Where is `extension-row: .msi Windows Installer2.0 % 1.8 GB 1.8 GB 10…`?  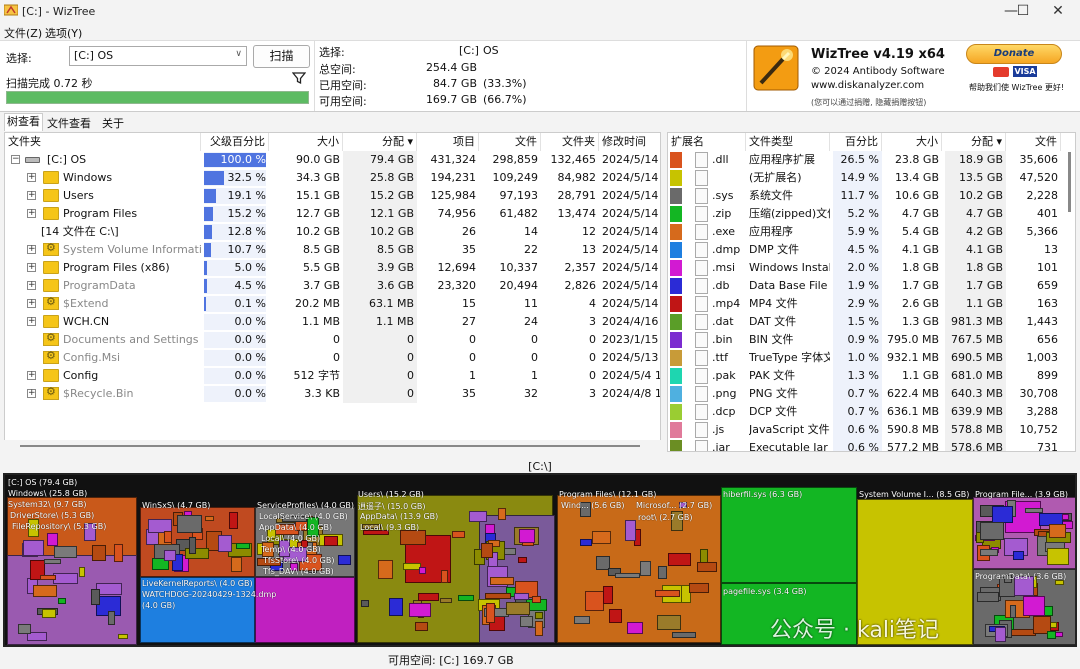 extension-row: .msi Windows Installer2.0 % 1.8 GB 1.8 GB 10… is located at coordinates (871, 268).